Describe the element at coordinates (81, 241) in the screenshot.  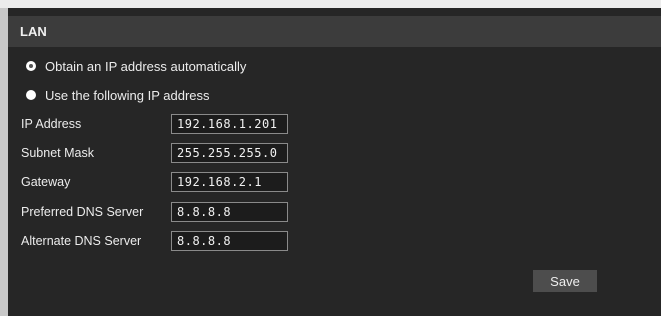
I see `alternate-dns-label: Alternate DNS Server` at that location.